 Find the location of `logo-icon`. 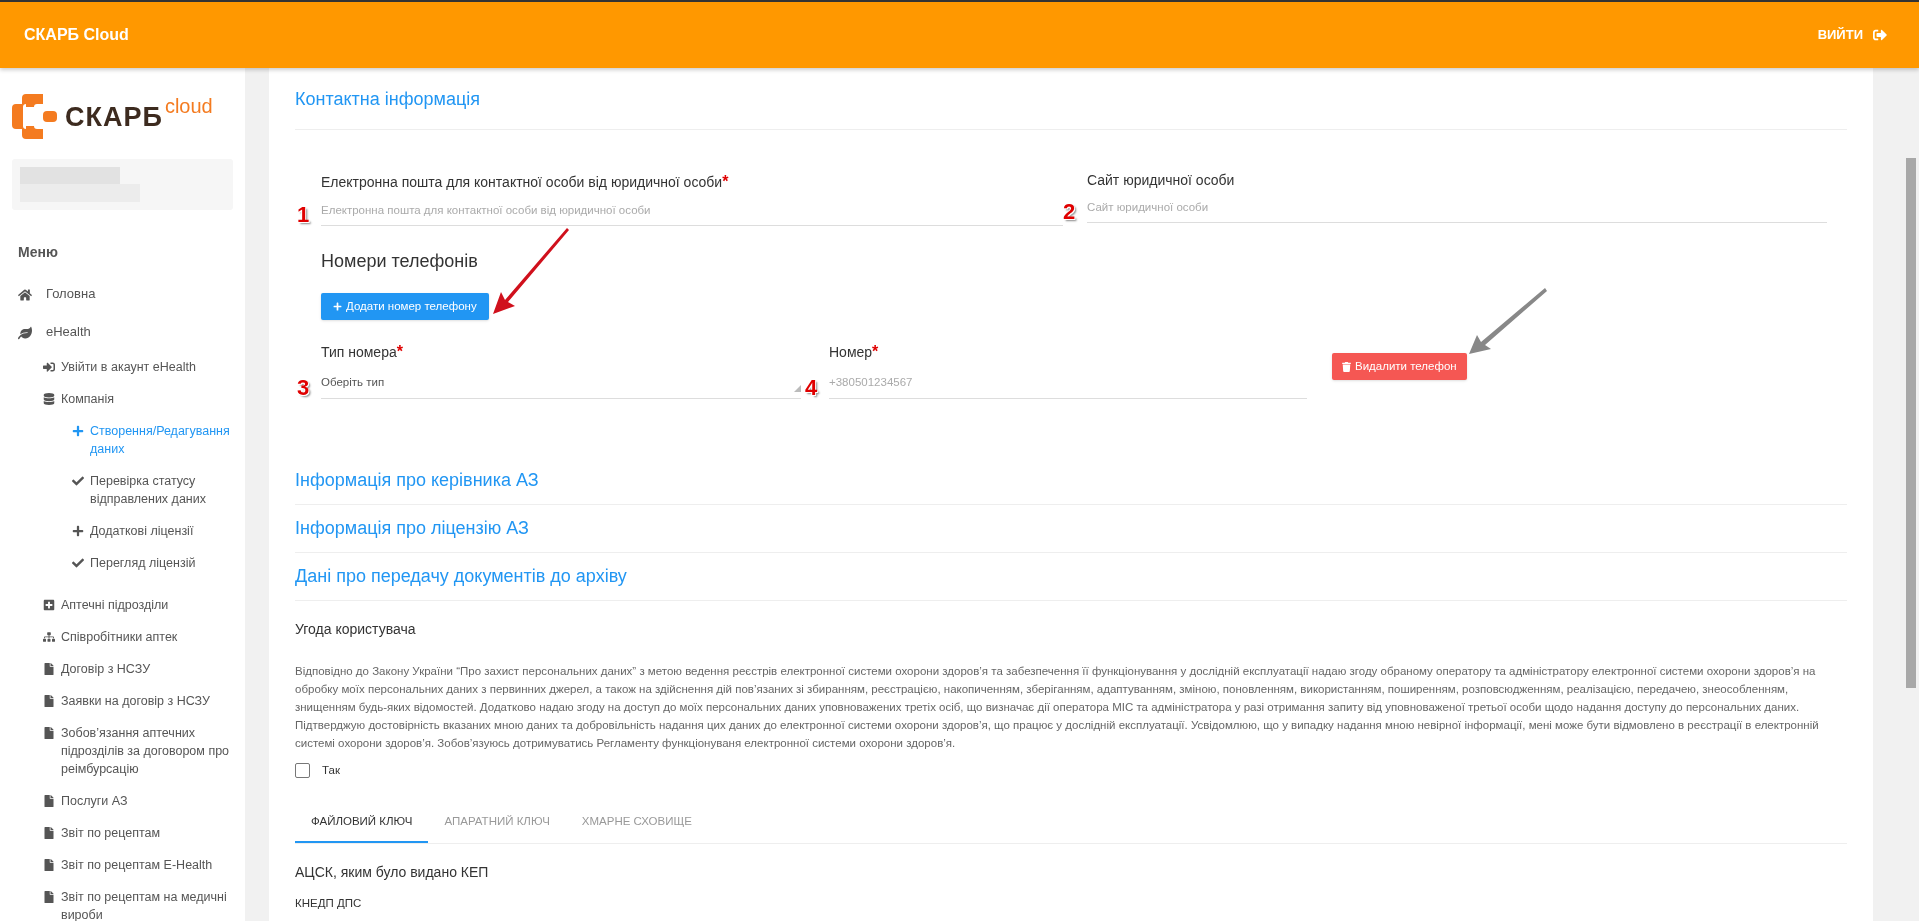

logo-icon is located at coordinates (34, 116).